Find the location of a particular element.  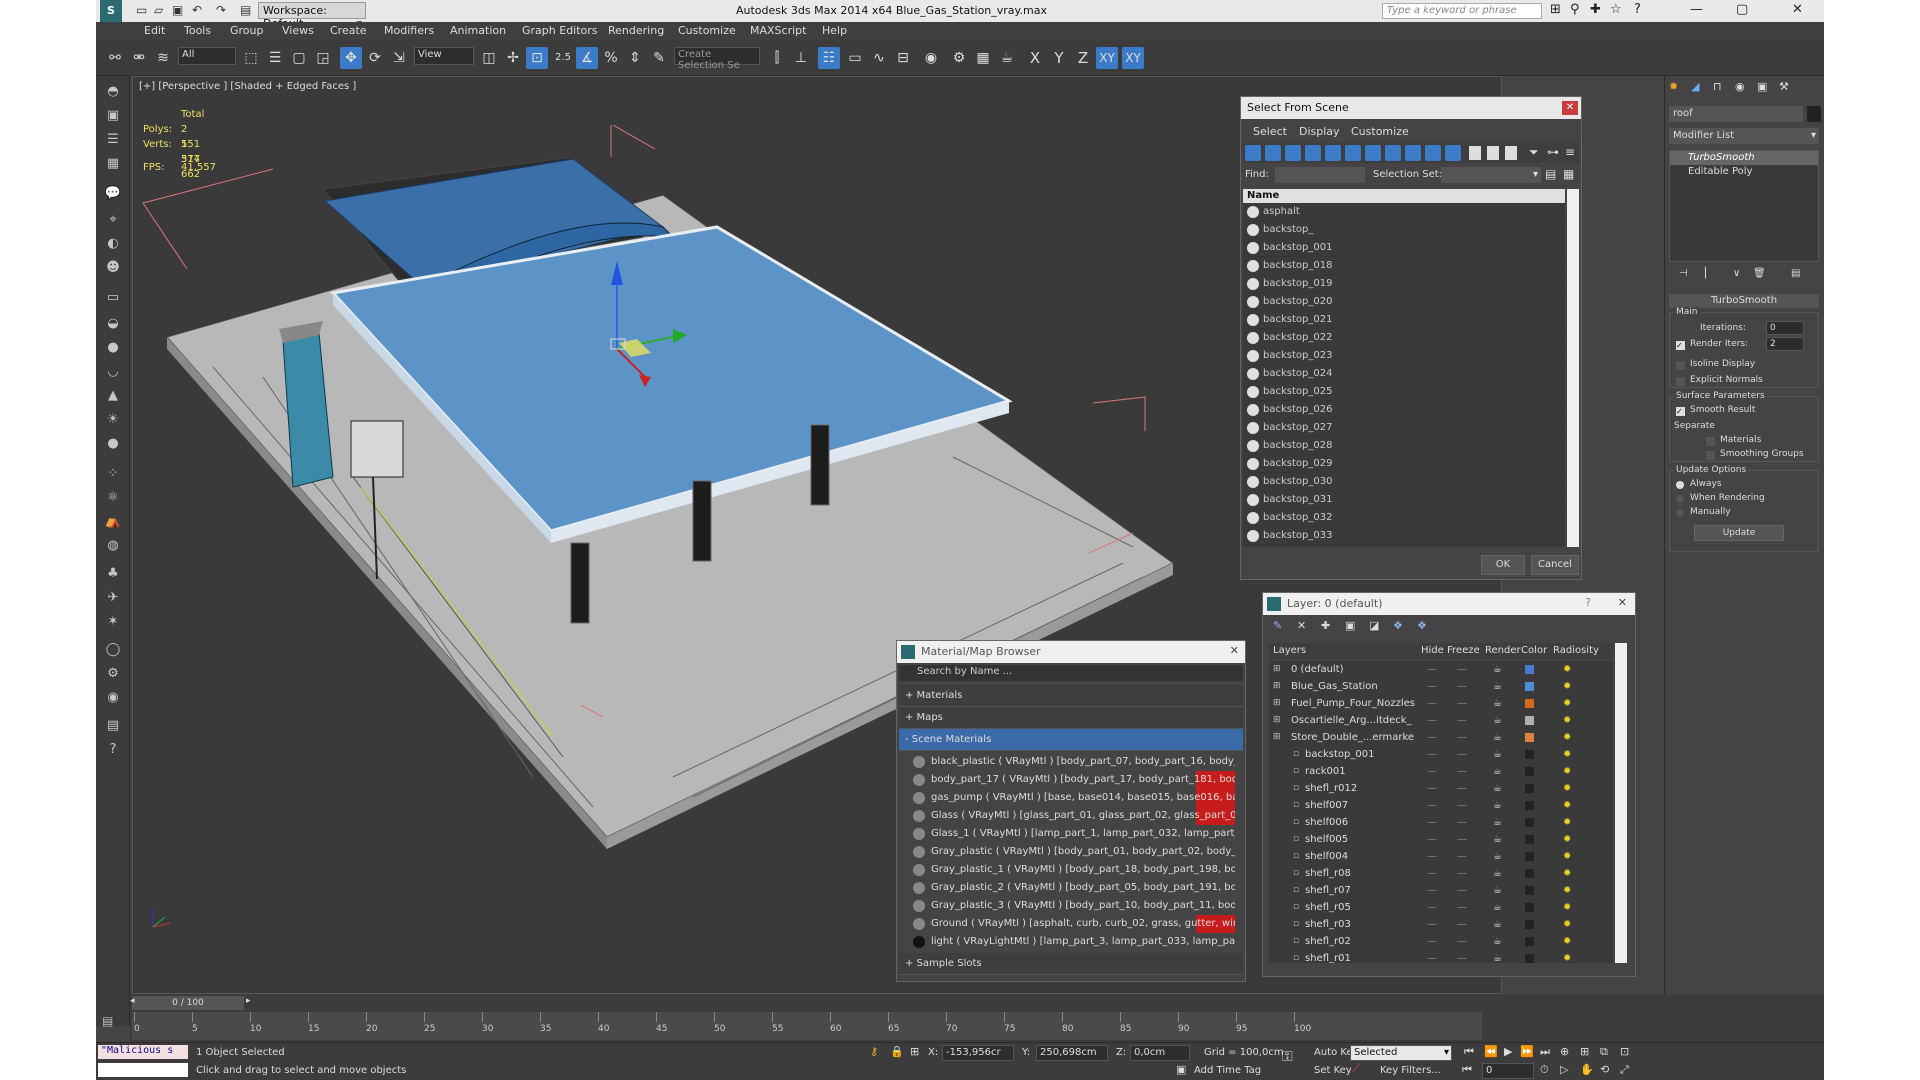

header-freeze: Freeze is located at coordinates (1463, 651).